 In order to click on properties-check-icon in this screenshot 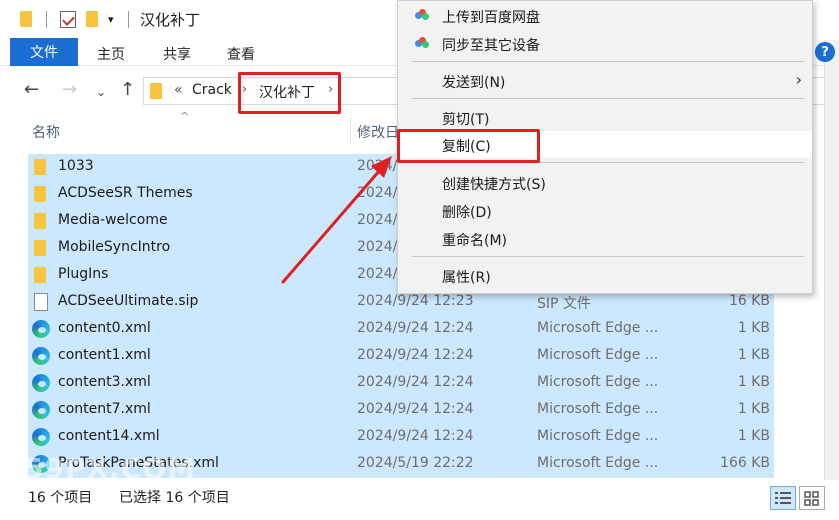, I will do `click(68, 19)`.